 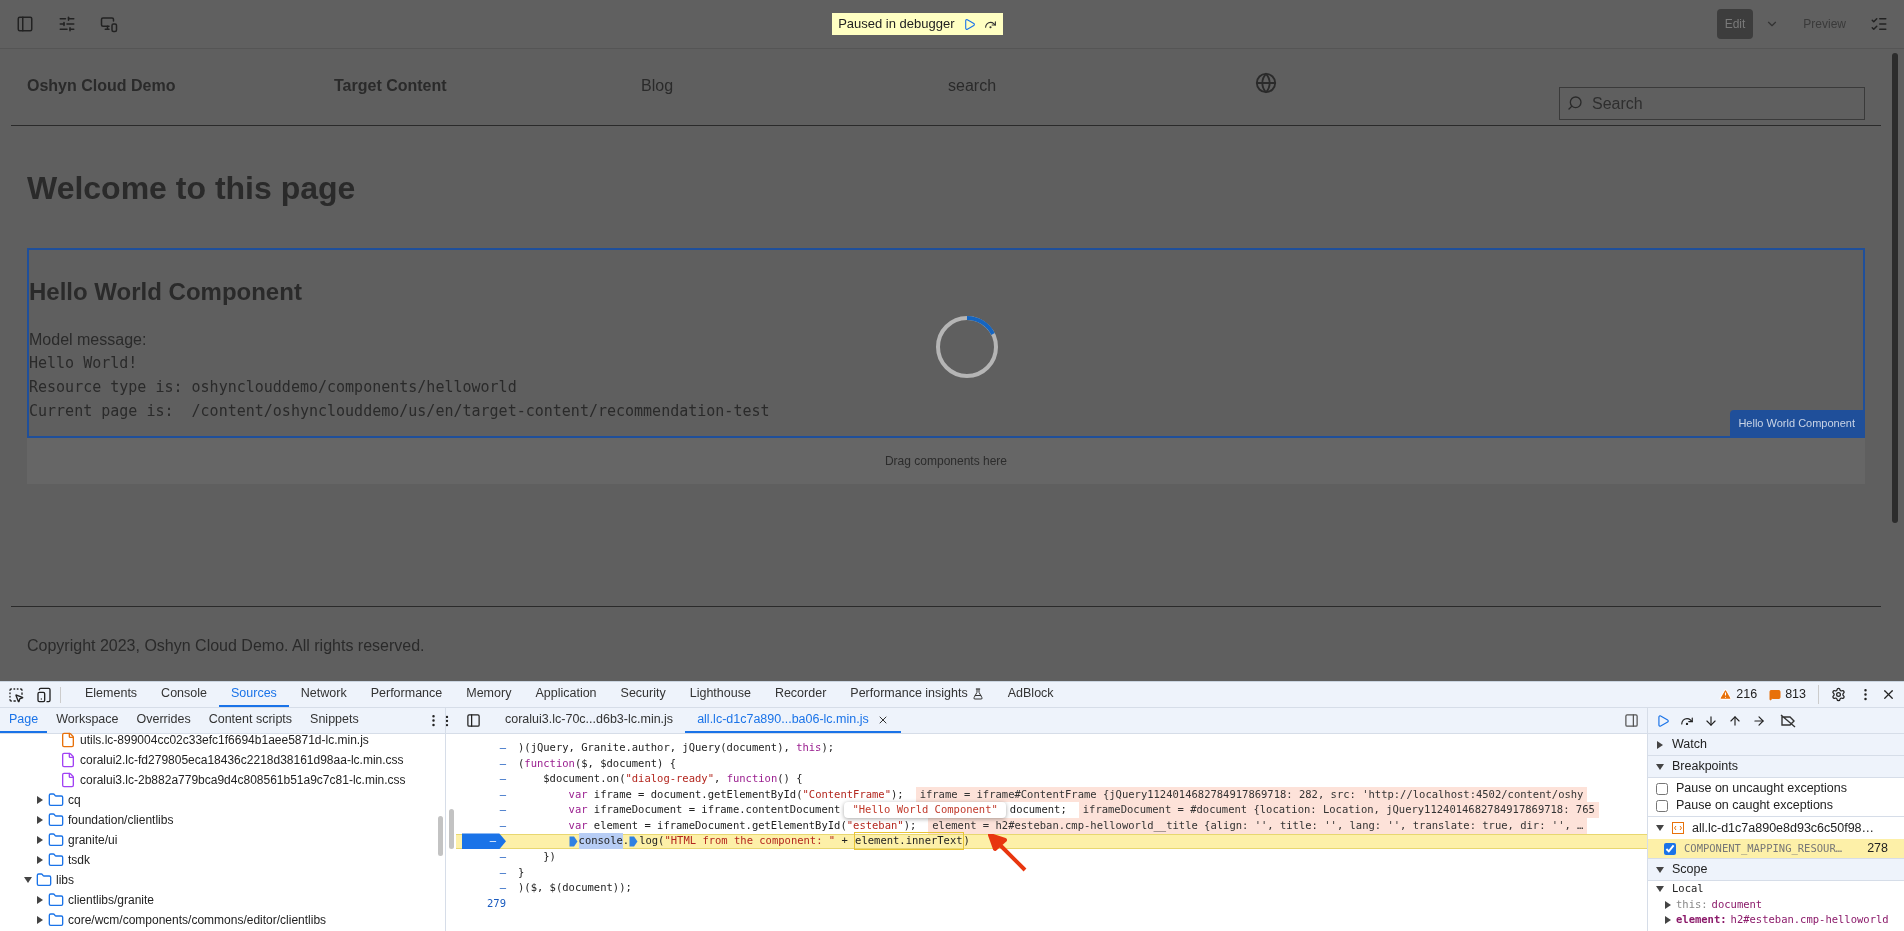 I want to click on navigator-tab: Workspace, so click(x=87, y=720).